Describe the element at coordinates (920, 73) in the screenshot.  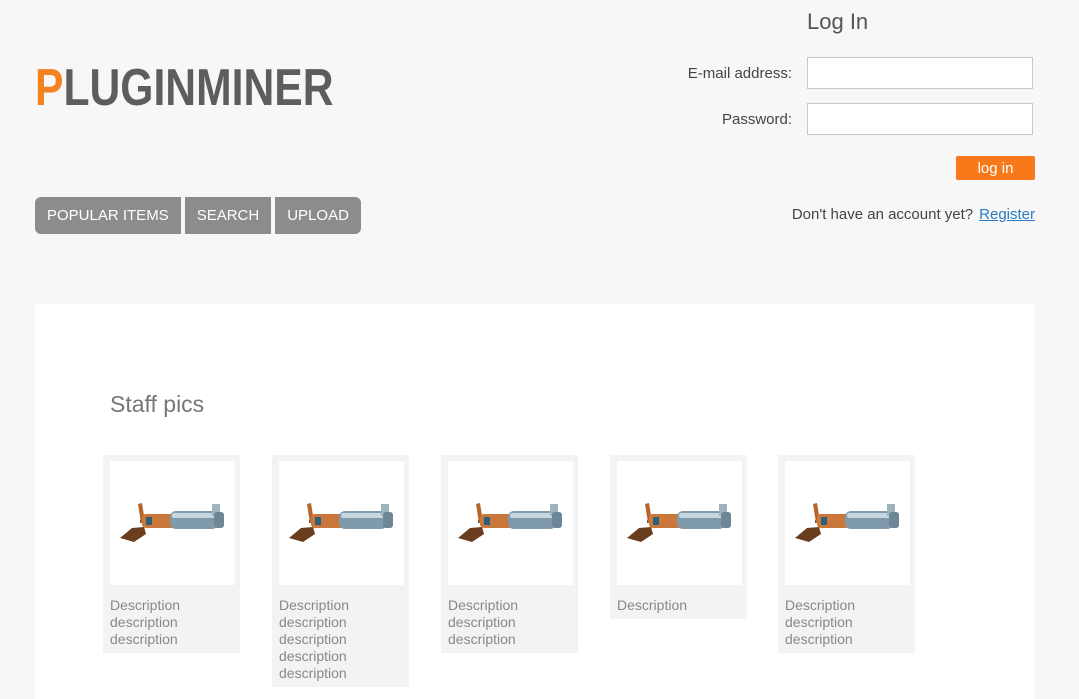
I see `email-field` at that location.